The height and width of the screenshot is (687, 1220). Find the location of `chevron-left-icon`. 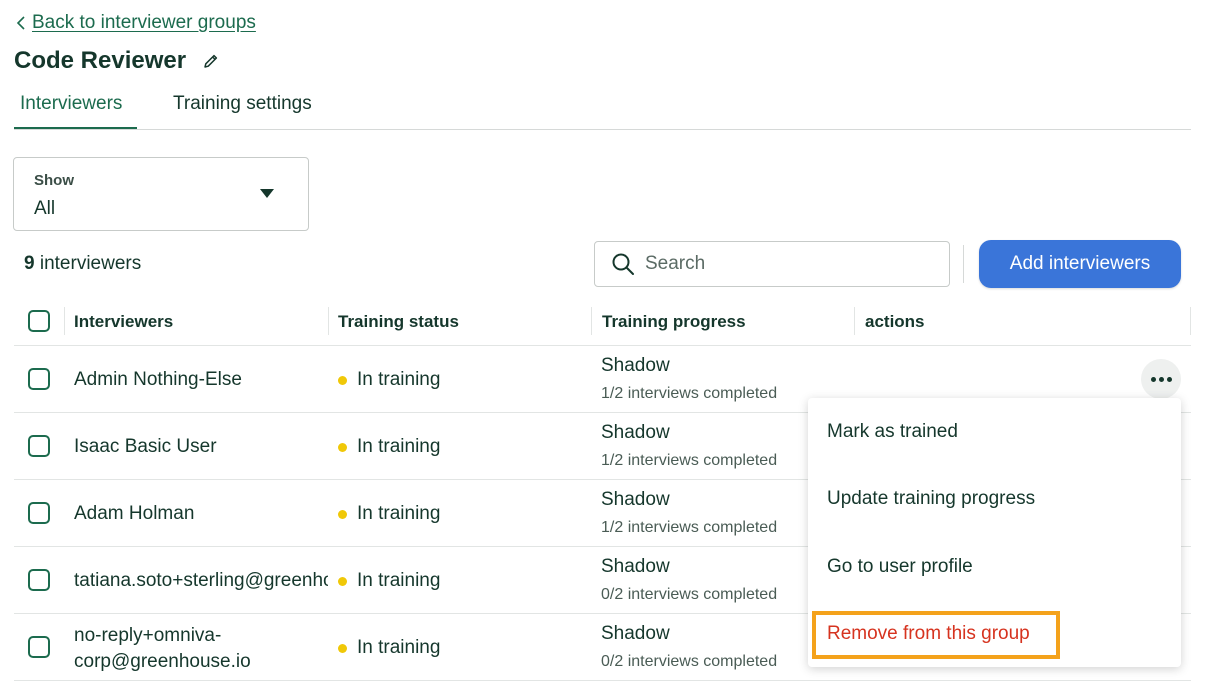

chevron-left-icon is located at coordinates (20, 23).